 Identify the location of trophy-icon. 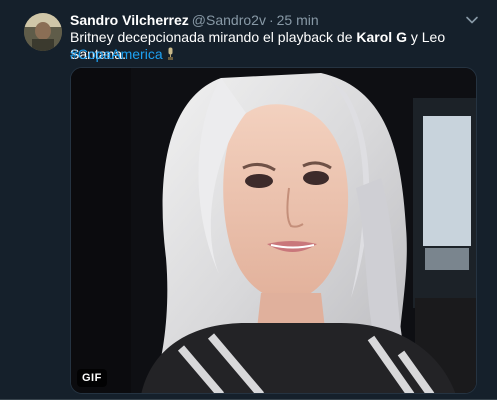
(170, 56).